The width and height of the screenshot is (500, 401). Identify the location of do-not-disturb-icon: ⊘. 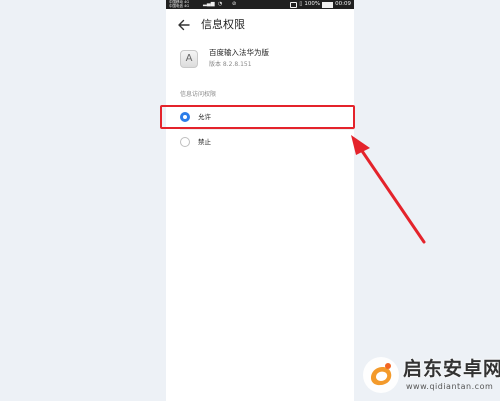
(234, 4).